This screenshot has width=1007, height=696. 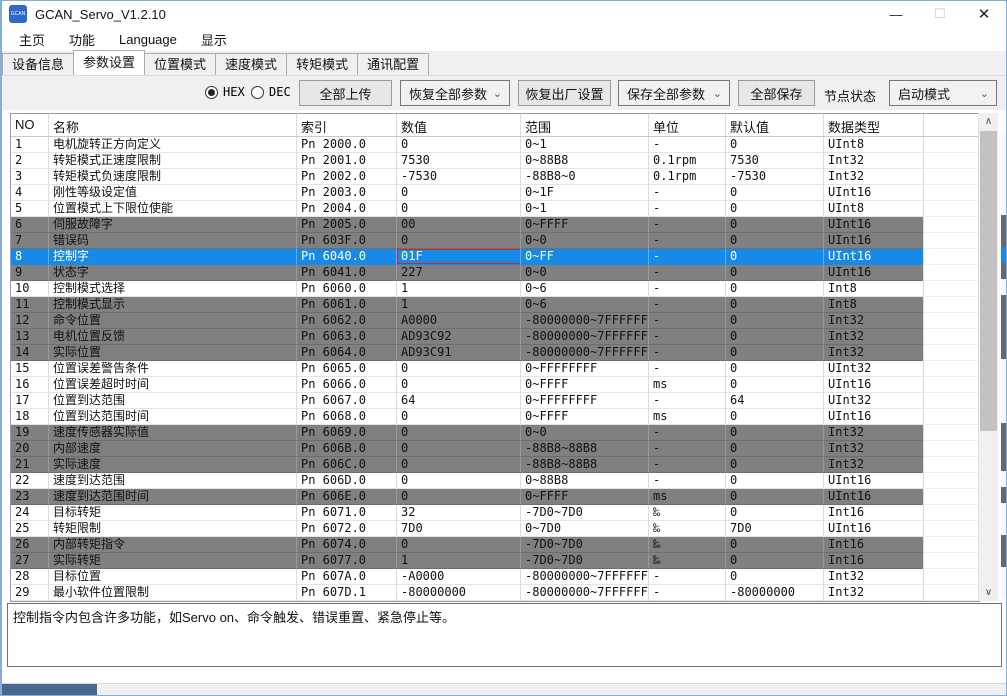 What do you see at coordinates (180, 64) in the screenshot?
I see `tab-position-mode: 位置模式` at bounding box center [180, 64].